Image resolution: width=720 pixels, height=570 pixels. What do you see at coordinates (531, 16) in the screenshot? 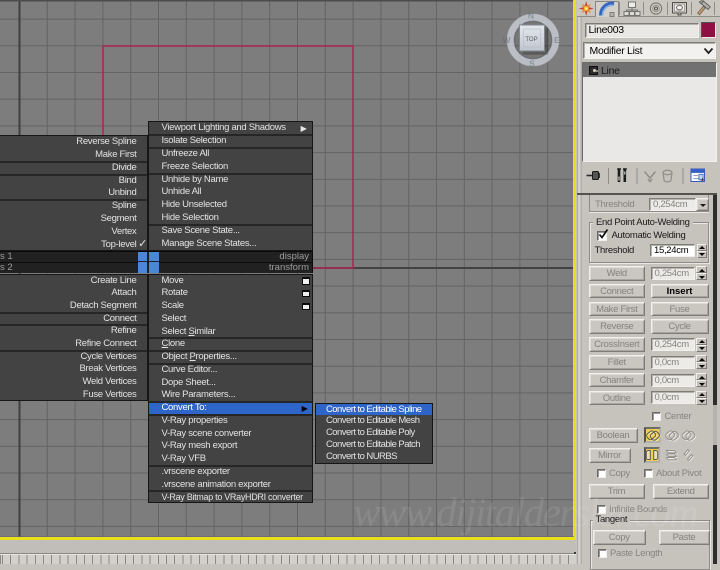
I see `svg-text: N` at bounding box center [531, 16].